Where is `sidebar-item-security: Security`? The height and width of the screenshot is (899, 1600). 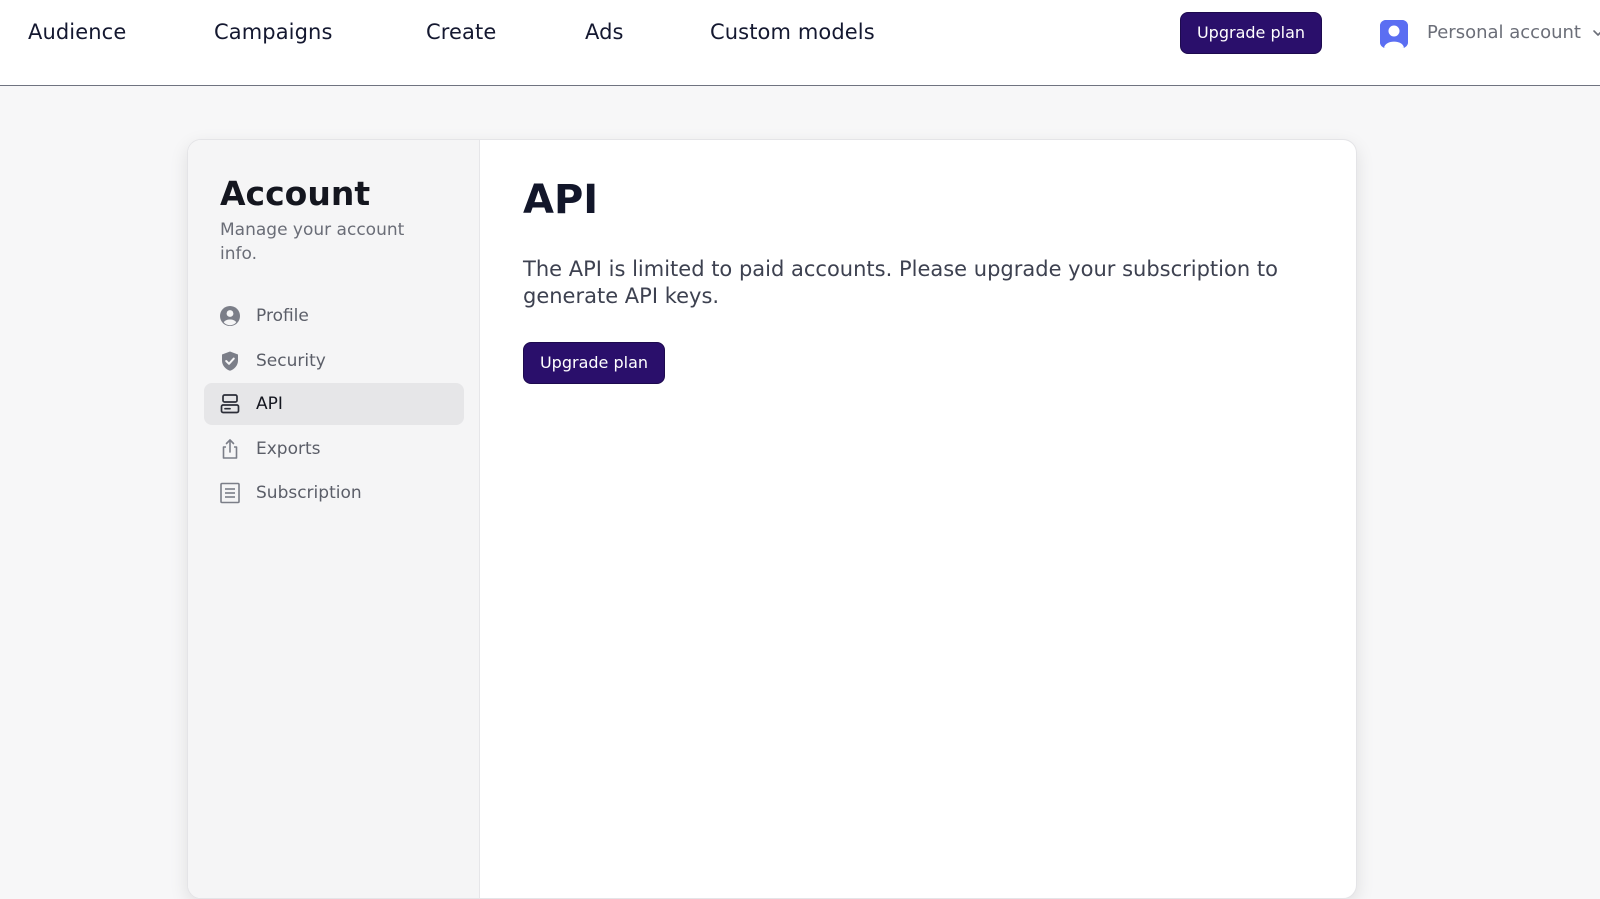
sidebar-item-security: Security is located at coordinates (334, 361).